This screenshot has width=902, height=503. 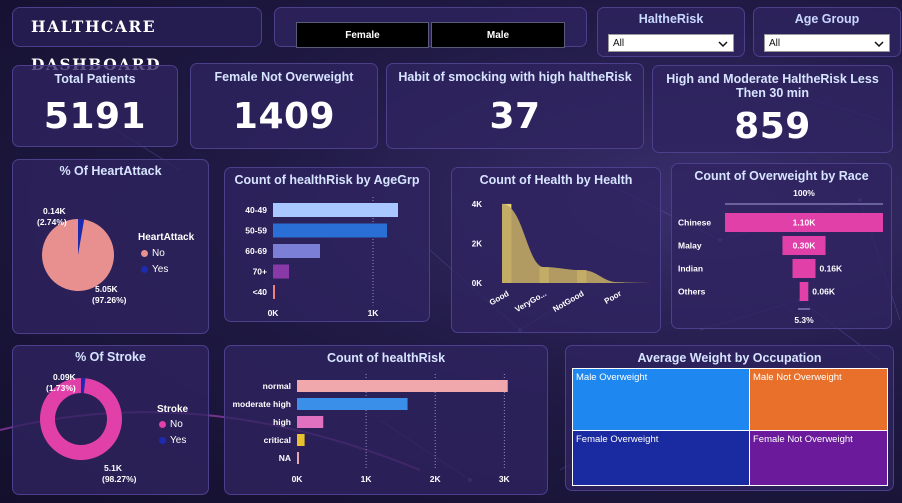 What do you see at coordinates (285, 458) in the screenshot?
I see `category-label: NA` at bounding box center [285, 458].